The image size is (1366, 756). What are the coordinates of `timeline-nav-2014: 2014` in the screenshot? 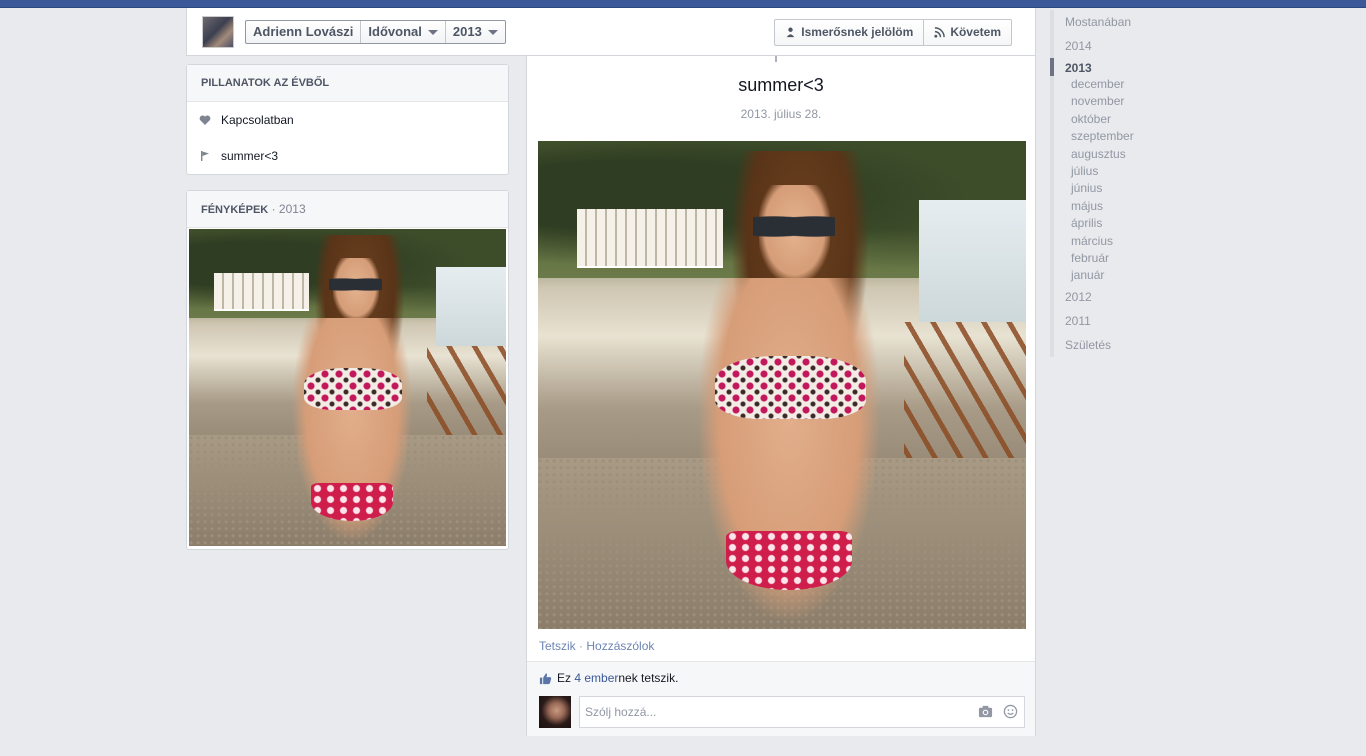 It's located at (1125, 46).